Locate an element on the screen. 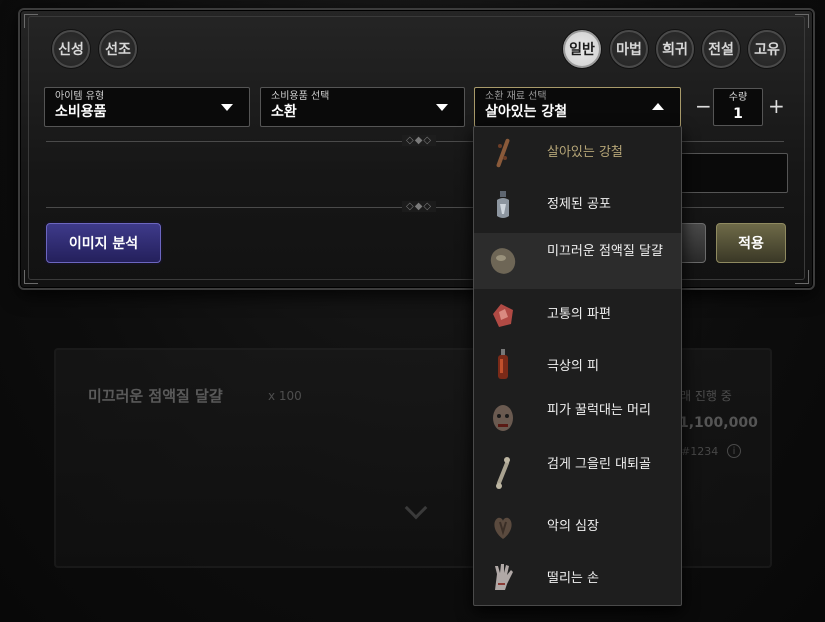 This screenshot has width=825, height=622. dropdown-option: 피가 꿀럭대는 머리 is located at coordinates (577, 420).